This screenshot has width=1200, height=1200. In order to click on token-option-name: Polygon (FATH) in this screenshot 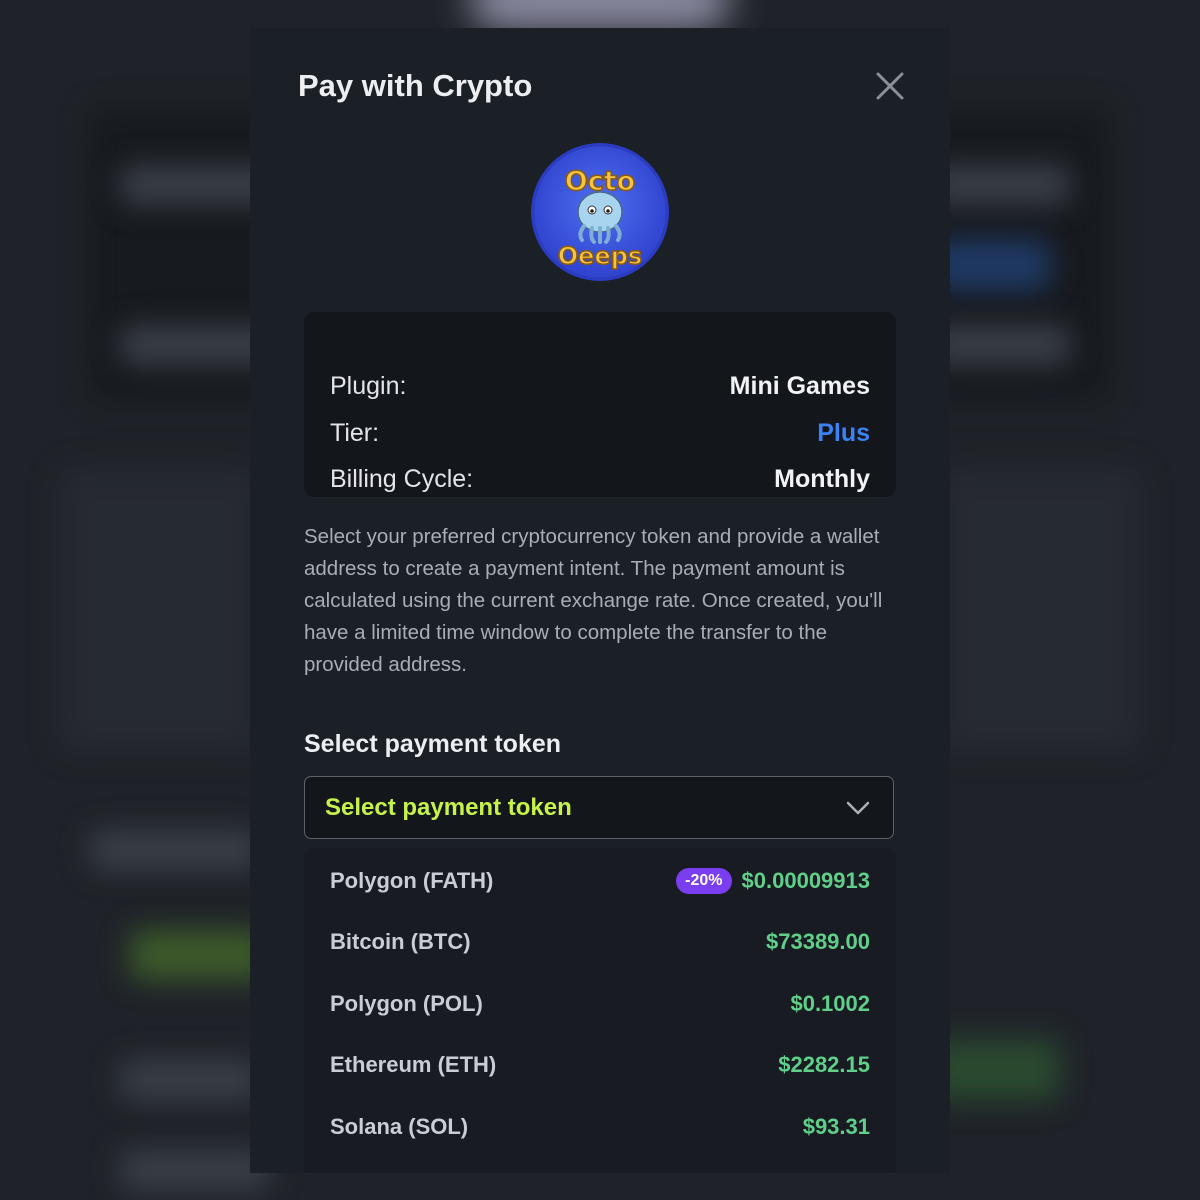, I will do `click(412, 880)`.